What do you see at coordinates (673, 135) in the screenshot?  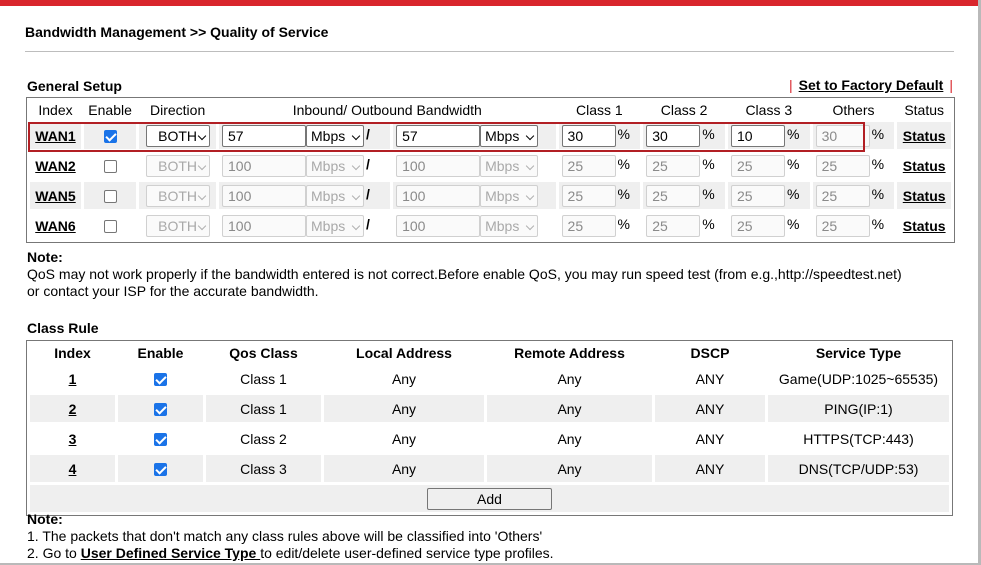 I see `wan1-class2-input: 30` at bounding box center [673, 135].